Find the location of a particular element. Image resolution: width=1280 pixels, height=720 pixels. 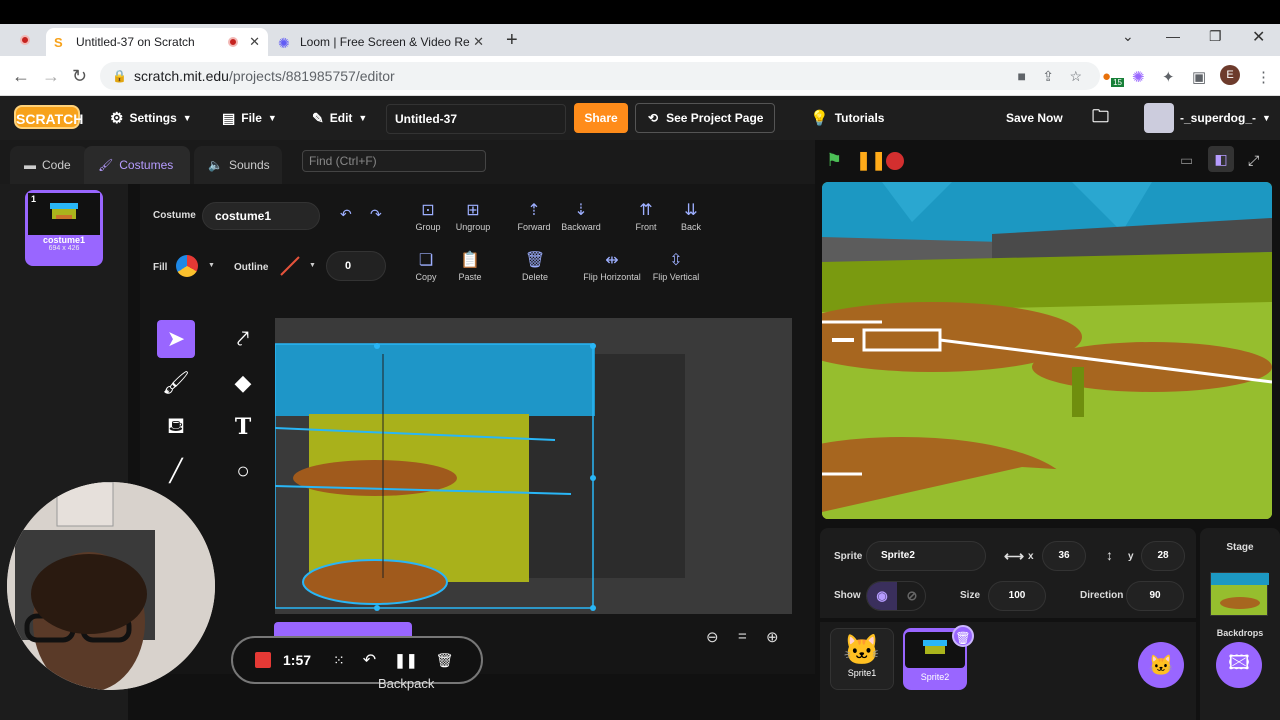

zoom-out-icon: ⊖ is located at coordinates (712, 637).